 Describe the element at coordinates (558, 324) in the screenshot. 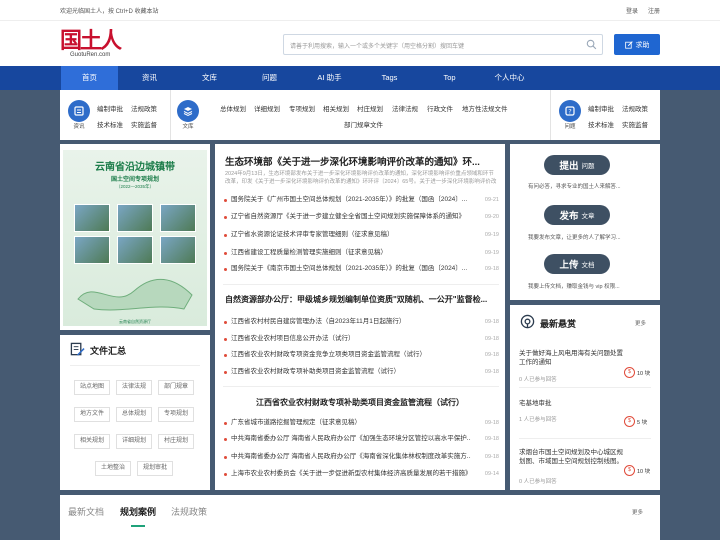

I see `bounty-title: 最新悬赏` at that location.